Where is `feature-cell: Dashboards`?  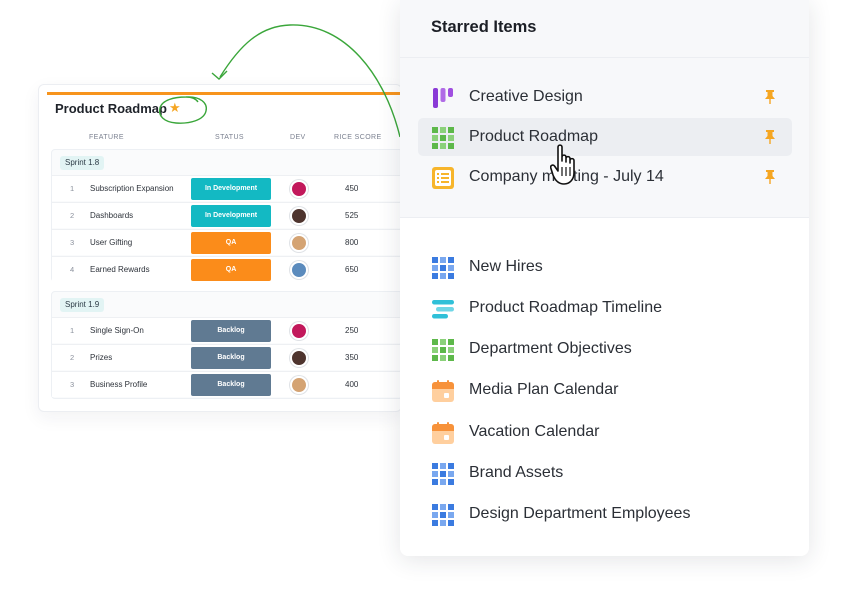
feature-cell: Dashboards is located at coordinates (111, 215).